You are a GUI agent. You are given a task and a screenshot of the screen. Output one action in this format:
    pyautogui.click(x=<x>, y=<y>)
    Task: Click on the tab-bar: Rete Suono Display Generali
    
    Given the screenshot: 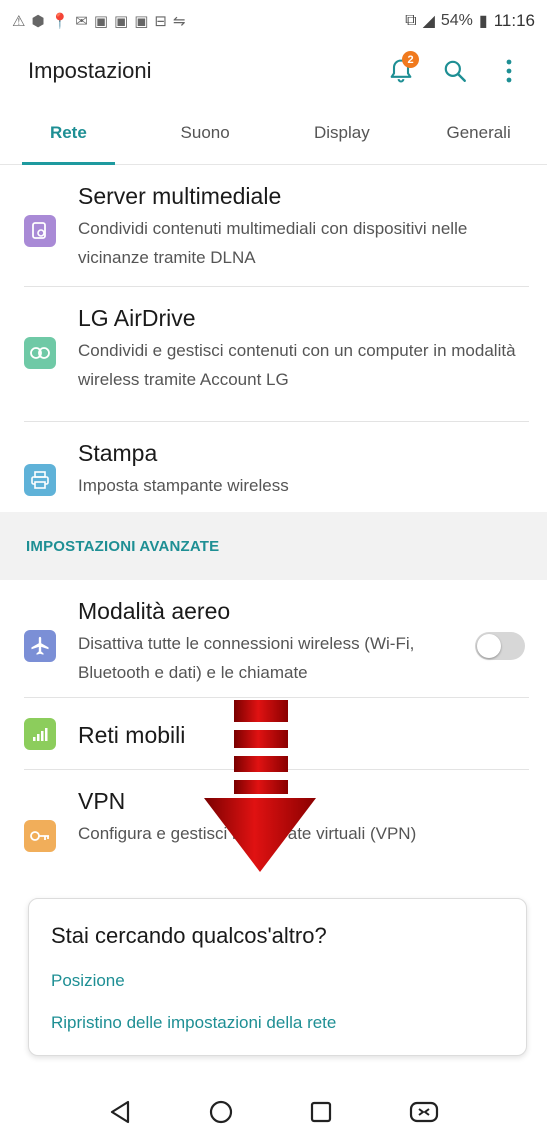 What is the action you would take?
    pyautogui.click(x=273, y=133)
    